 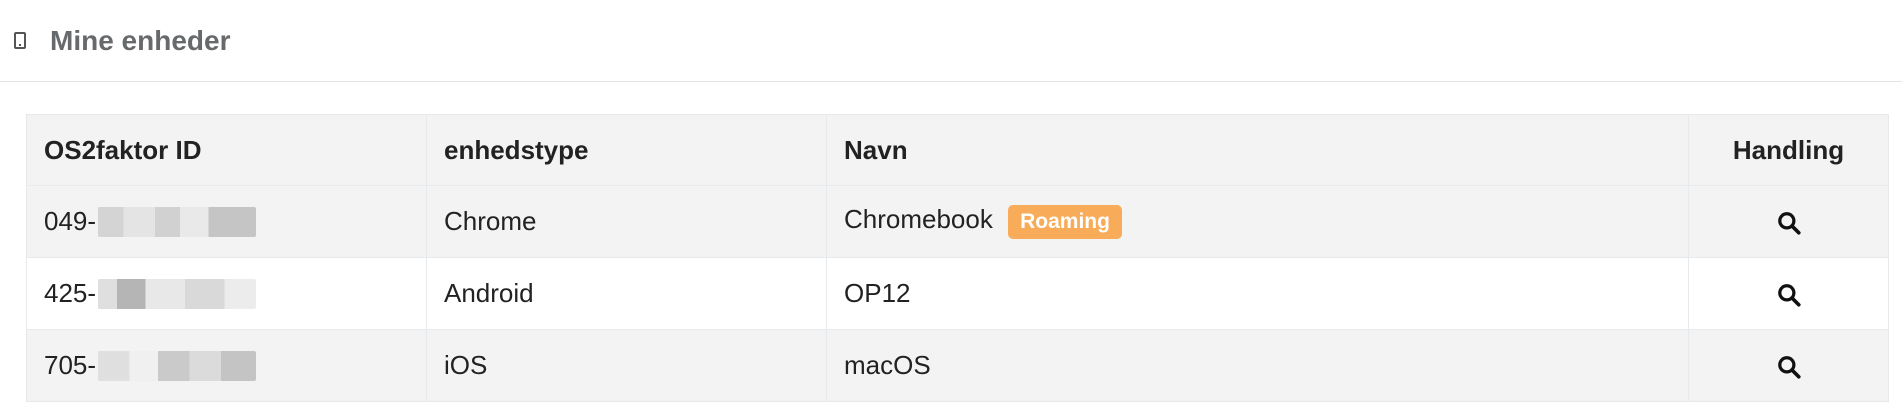 I want to click on device-name-cell: OP12, so click(x=1257, y=293).